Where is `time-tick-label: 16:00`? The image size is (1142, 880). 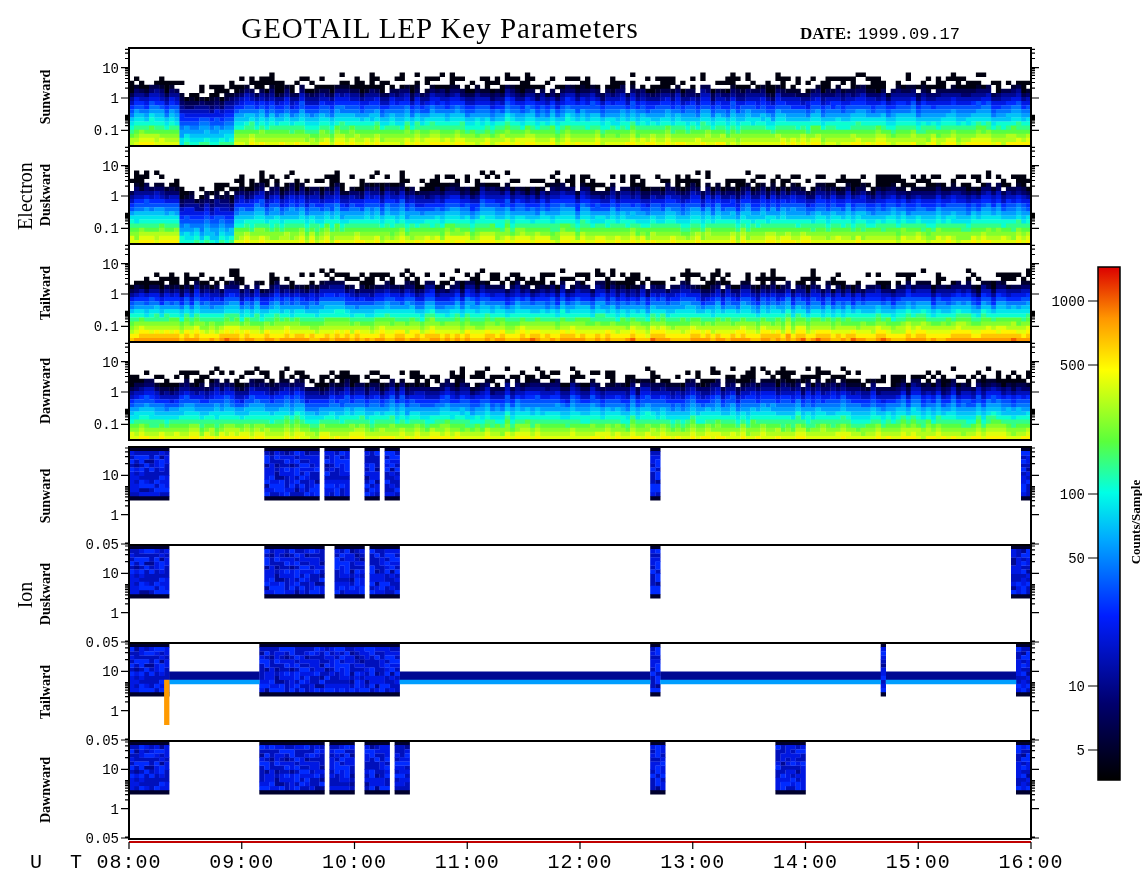
time-tick-label: 16:00 is located at coordinates (1031, 862).